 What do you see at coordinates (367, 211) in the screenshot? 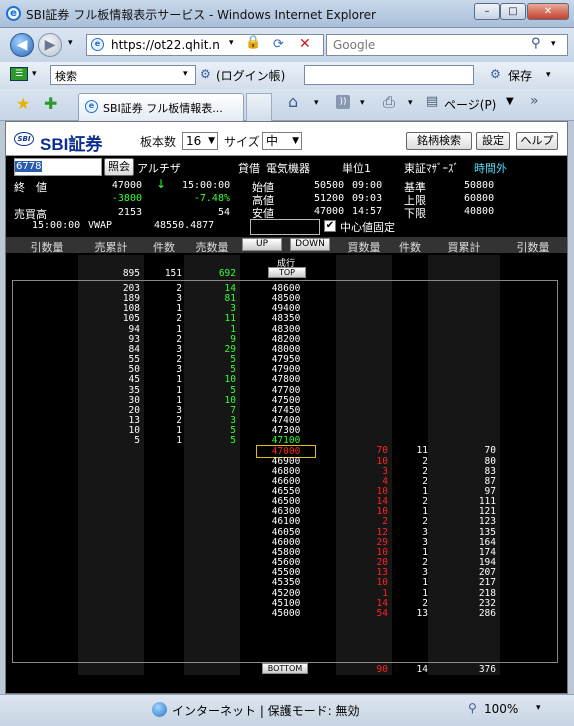
I see `low-time: 14:57` at bounding box center [367, 211].